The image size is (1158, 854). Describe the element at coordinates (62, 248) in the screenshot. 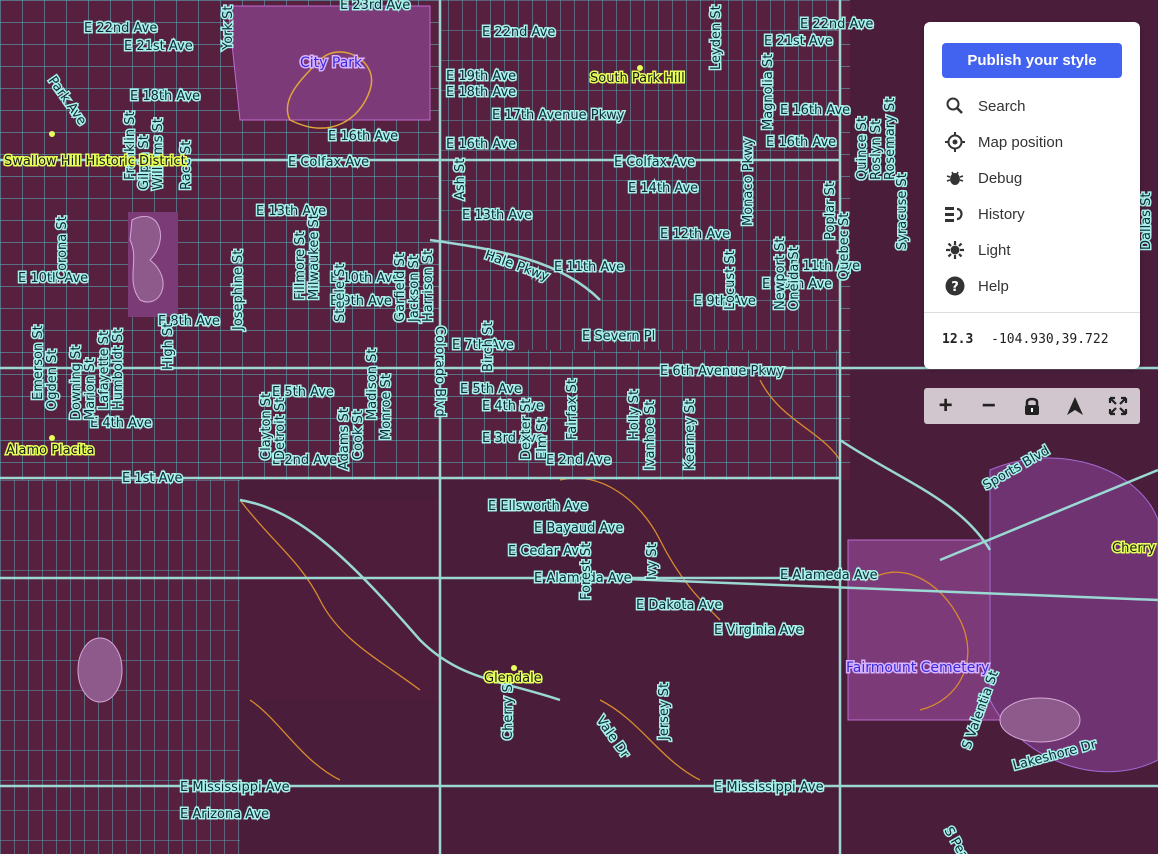

I see `street-label: Corona St` at that location.